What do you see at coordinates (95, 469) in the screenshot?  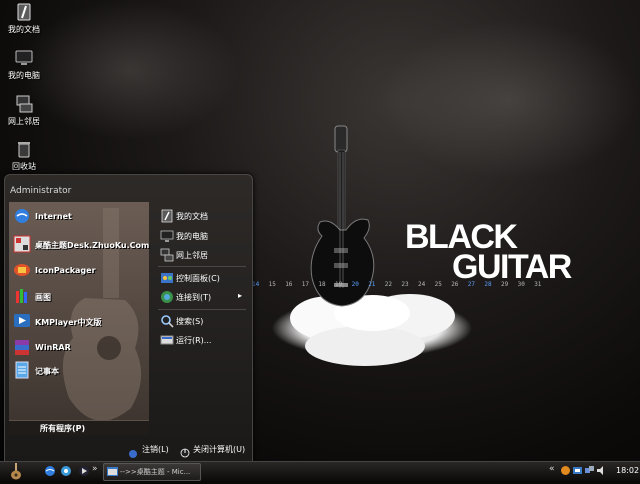 I see `quicklaunch-expand-icon: »` at bounding box center [95, 469].